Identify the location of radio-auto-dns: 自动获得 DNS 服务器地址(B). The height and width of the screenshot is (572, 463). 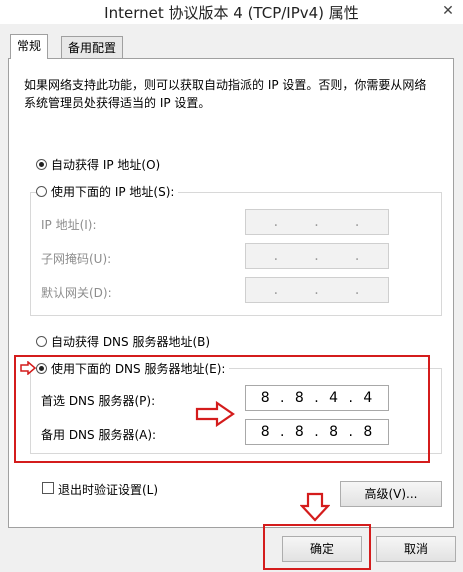
(123, 341).